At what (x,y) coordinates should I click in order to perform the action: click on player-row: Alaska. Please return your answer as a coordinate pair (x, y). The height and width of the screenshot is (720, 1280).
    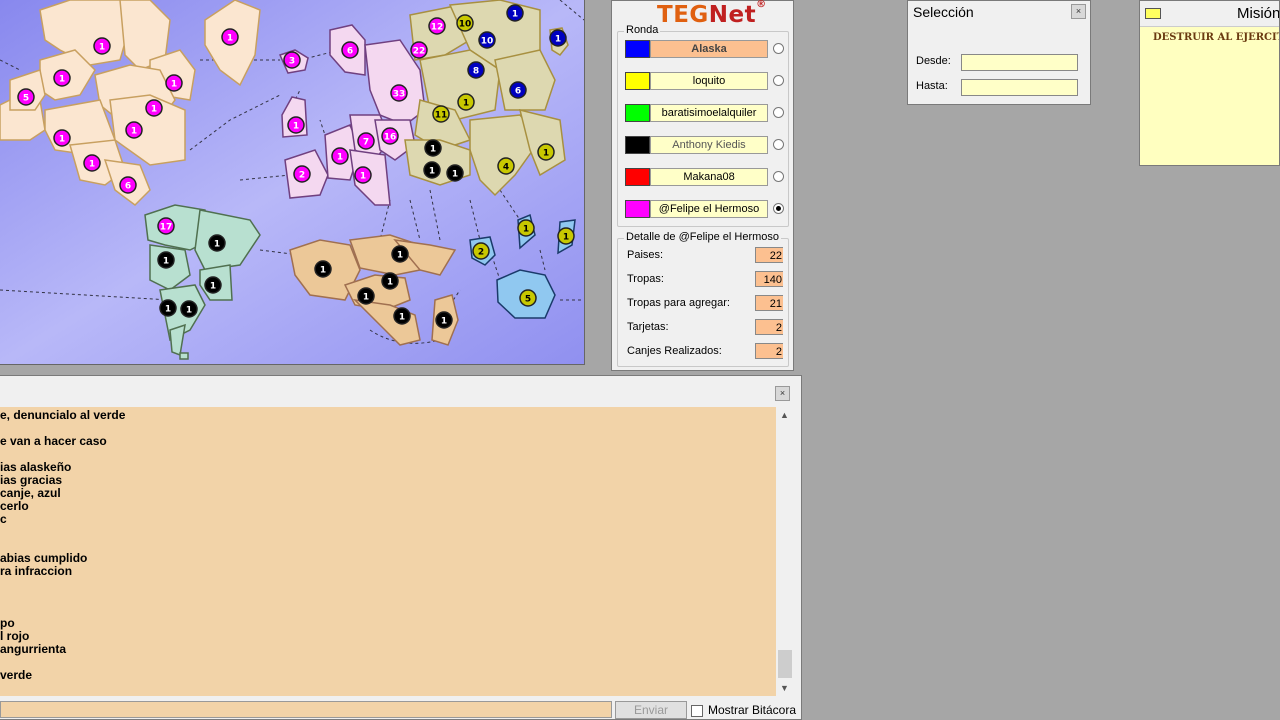
    Looking at the image, I should click on (706, 49).